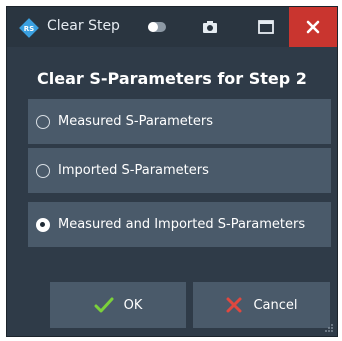  I want to click on svg-text: RS, so click(29, 29).